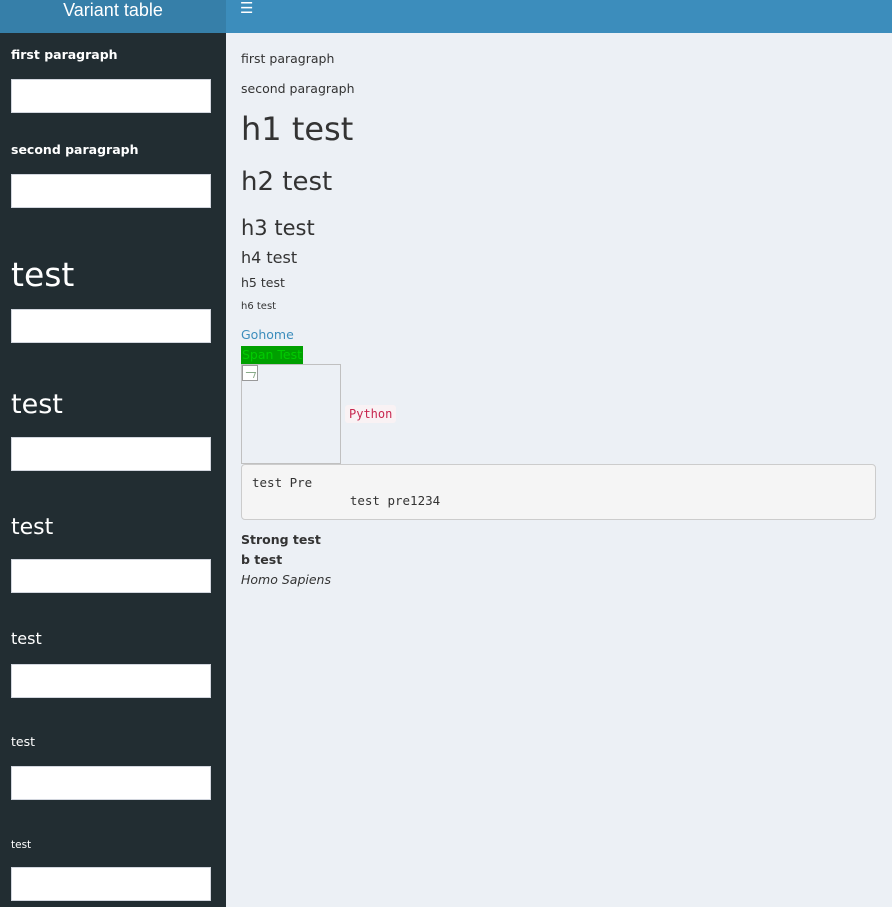  I want to click on heading-h3: h3 test, so click(278, 228).